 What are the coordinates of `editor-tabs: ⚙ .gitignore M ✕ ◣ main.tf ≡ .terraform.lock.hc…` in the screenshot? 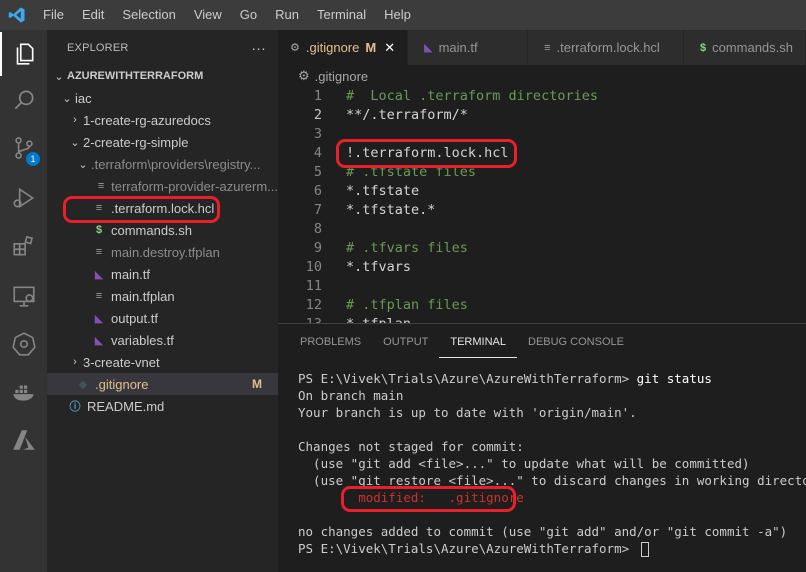 It's located at (542, 47).